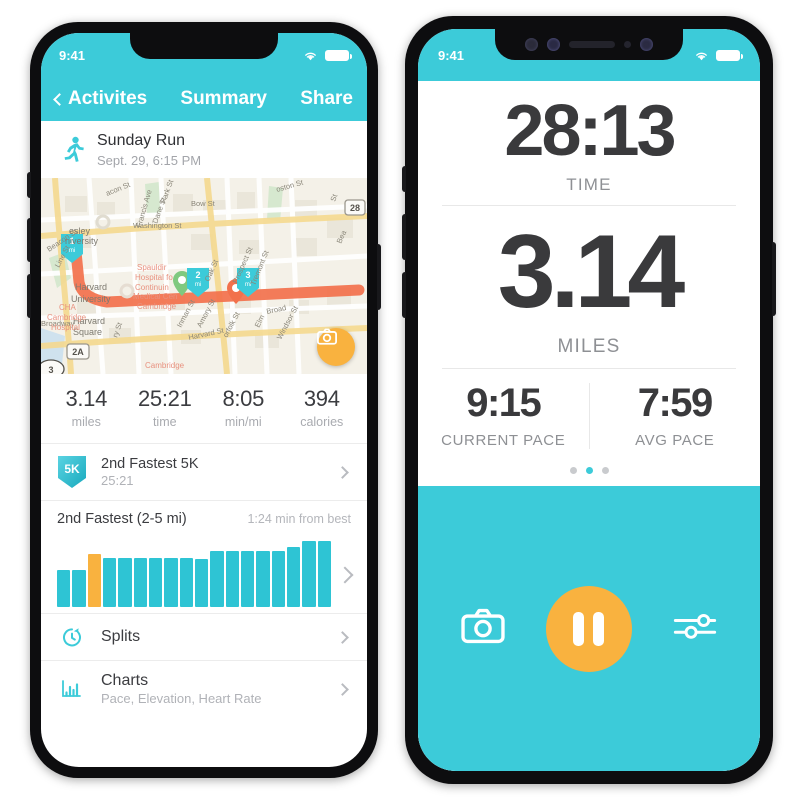 The width and height of the screenshot is (800, 800). Describe the element at coordinates (74, 149) in the screenshot. I see `runner-icon` at that location.